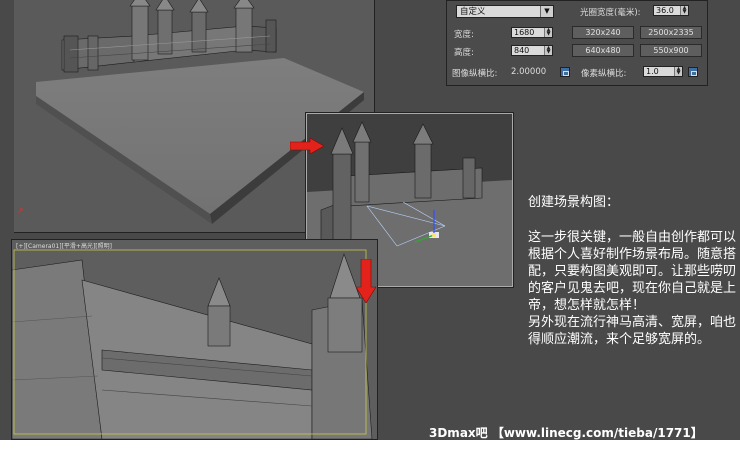 The image size is (750, 451). I want to click on arrow-right-icon, so click(307, 146).